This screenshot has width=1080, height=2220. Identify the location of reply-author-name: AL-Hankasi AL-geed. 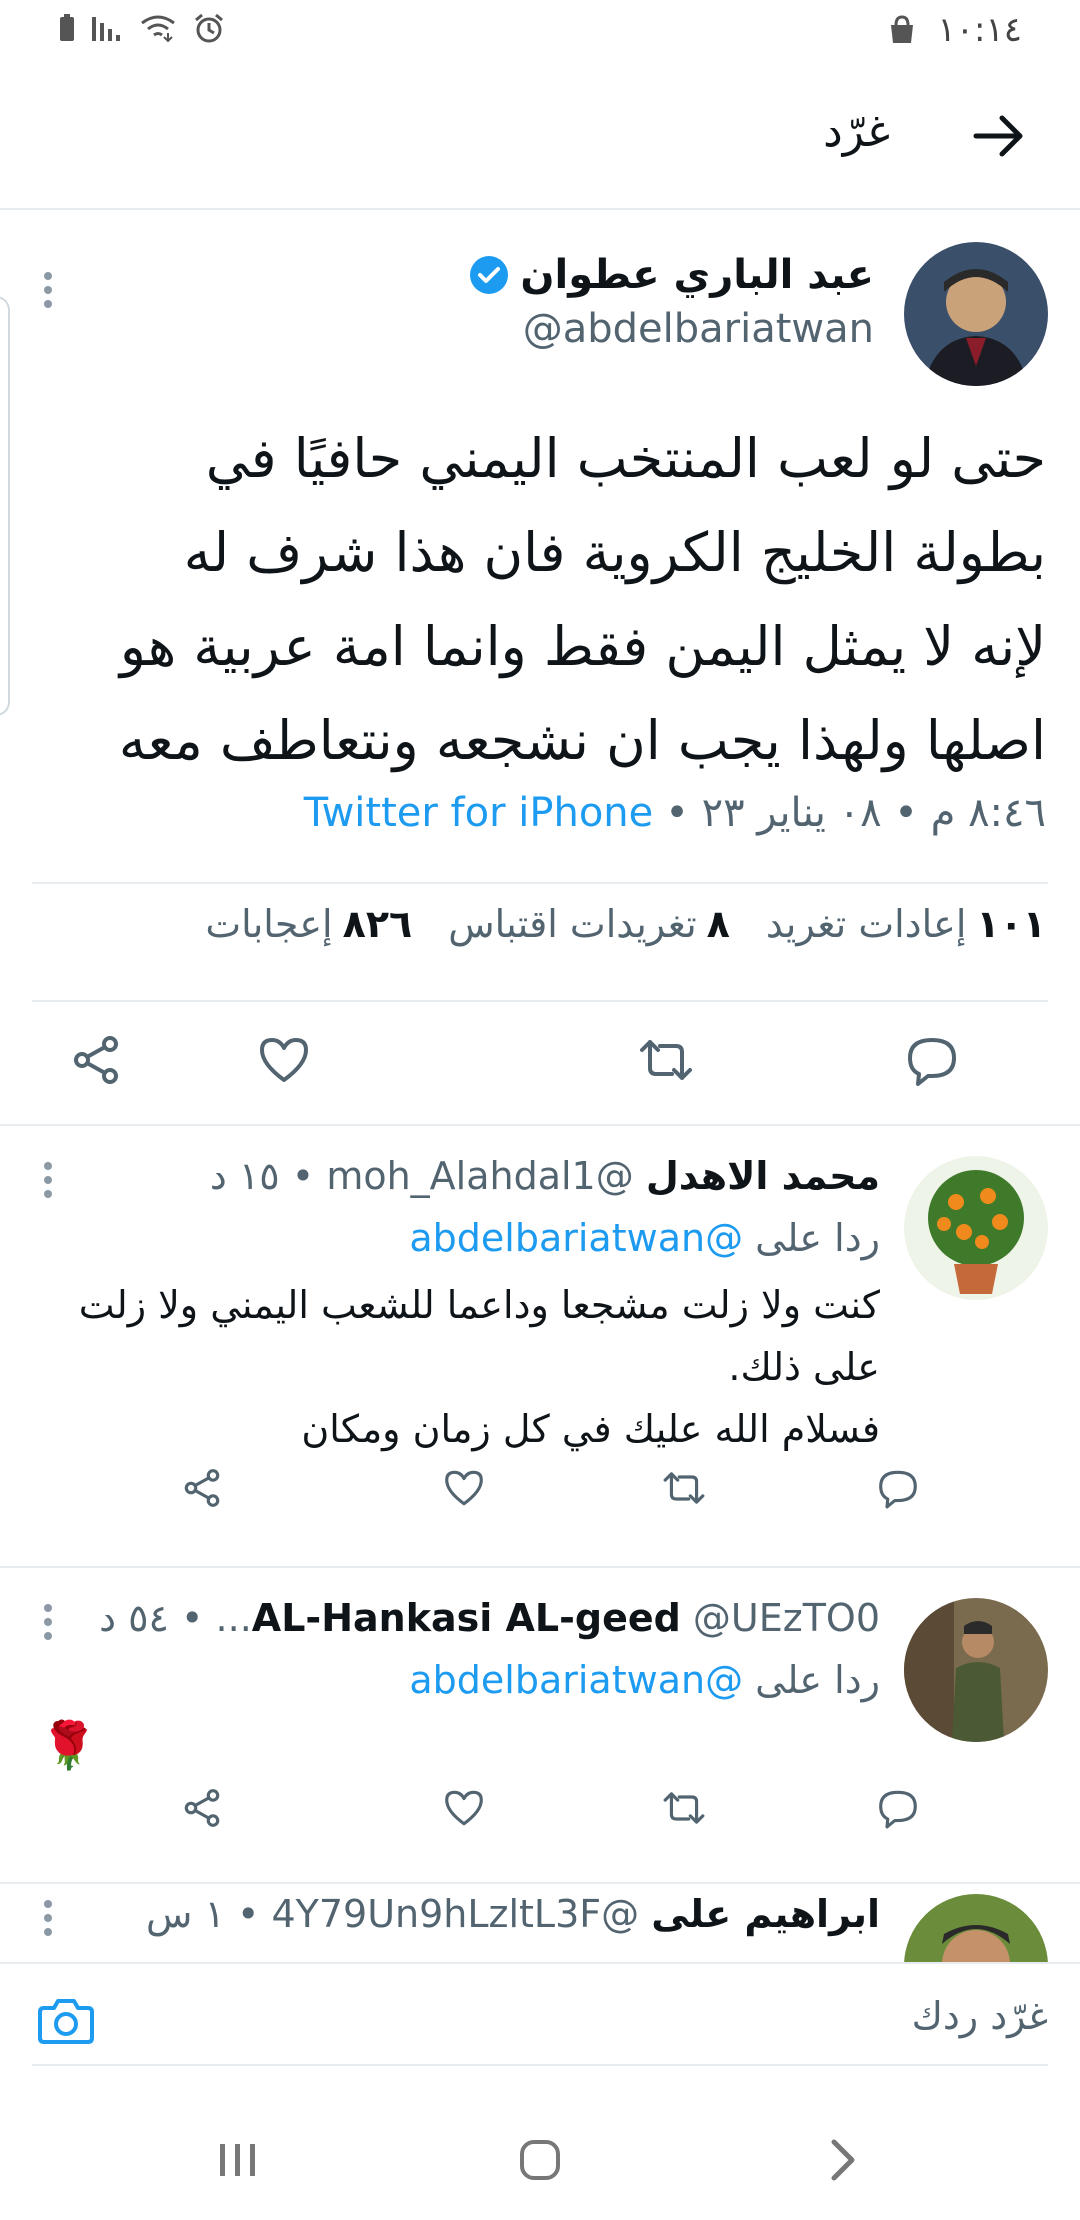
(466, 1618).